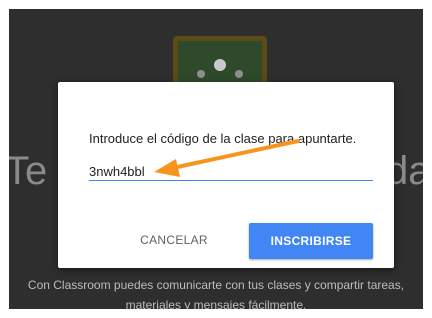 Image resolution: width=432 pixels, height=318 pixels. Describe the element at coordinates (220, 65) in the screenshot. I see `teacher-dot` at that location.